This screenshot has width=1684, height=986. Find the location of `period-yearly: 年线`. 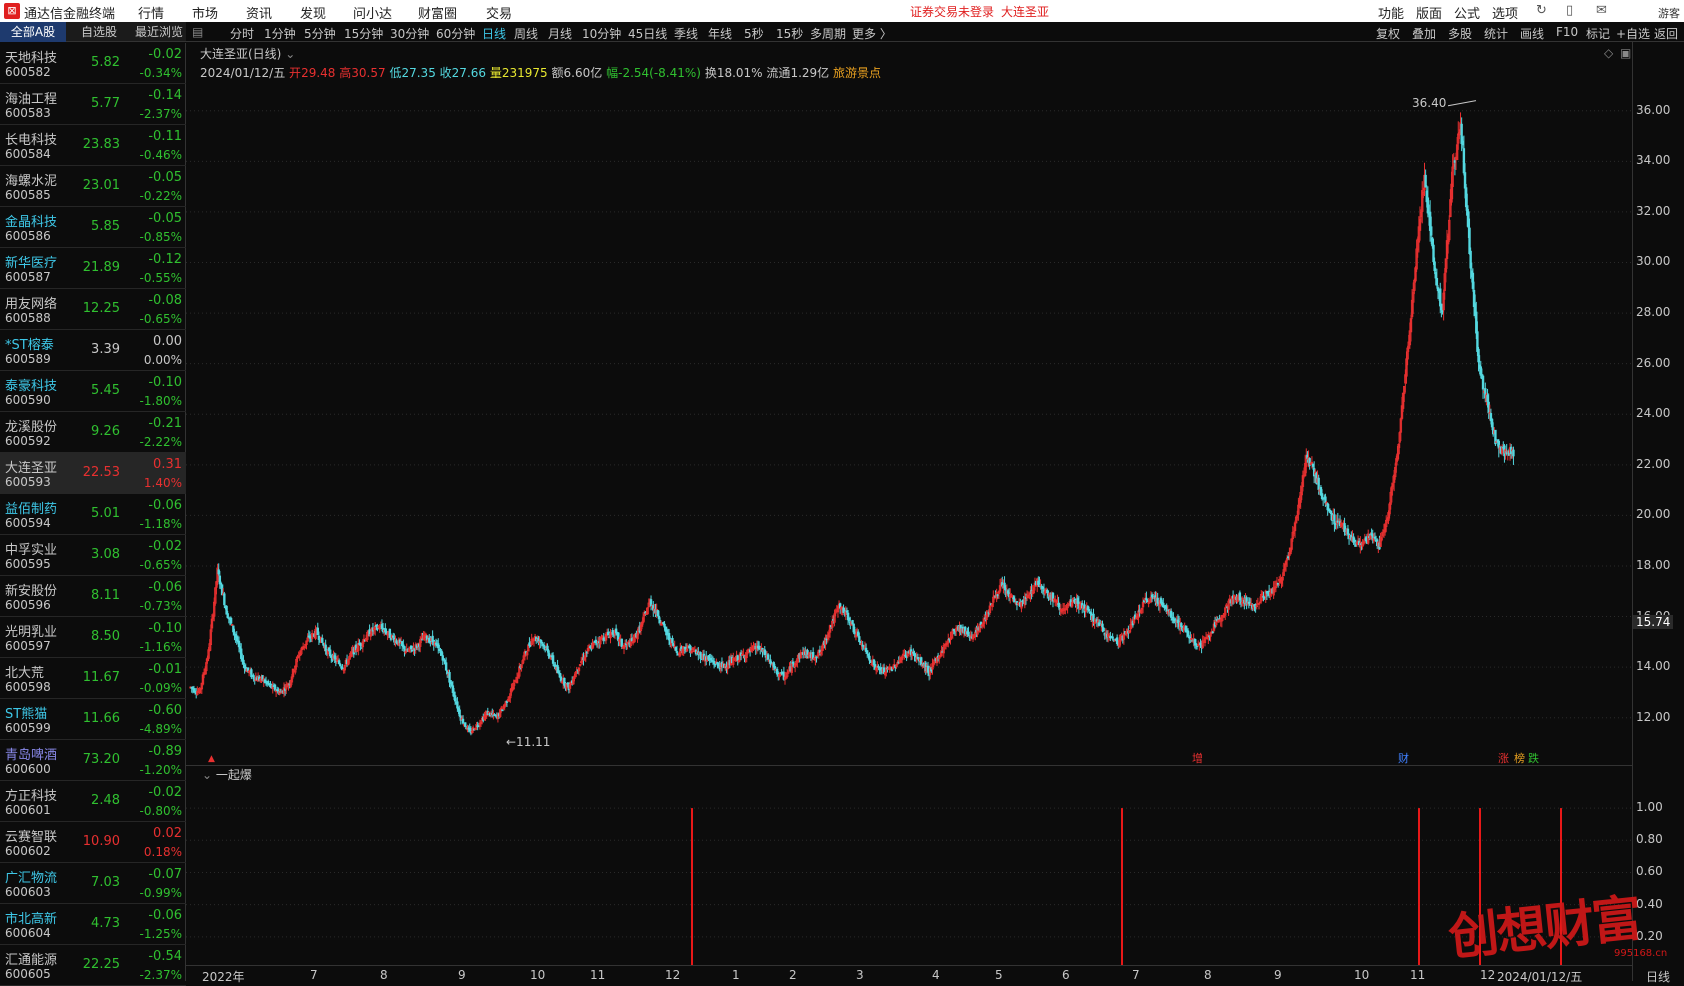

period-yearly: 年线 is located at coordinates (720, 33).